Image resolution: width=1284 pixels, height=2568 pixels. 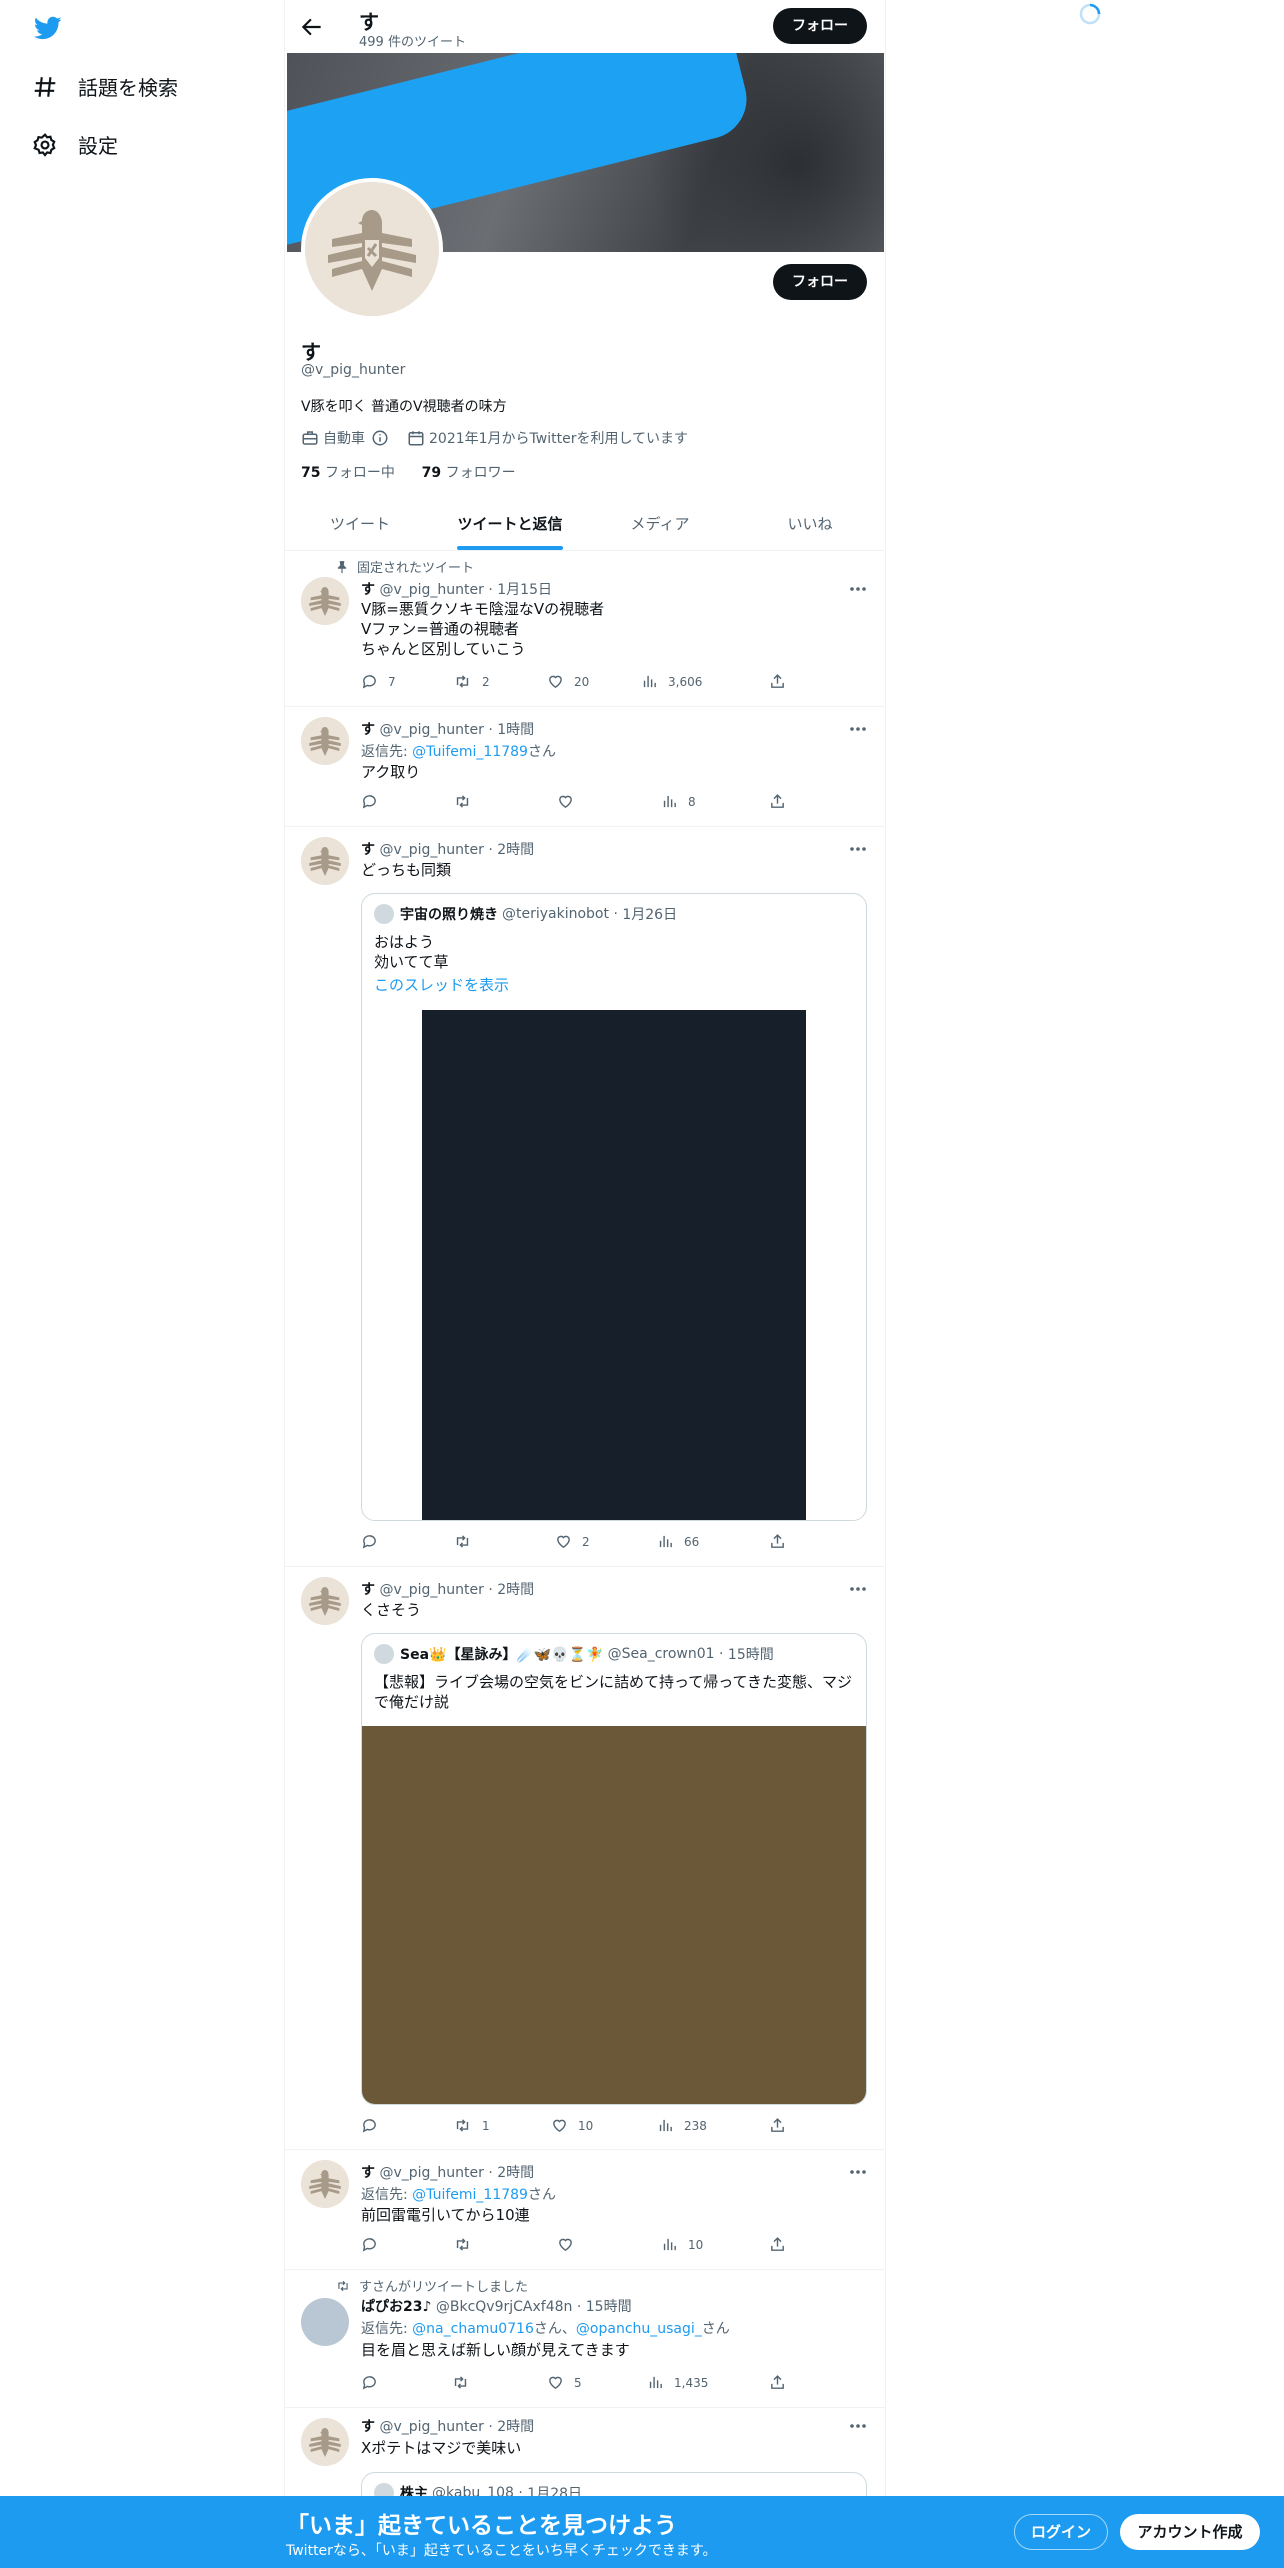 What do you see at coordinates (820, 282) in the screenshot?
I see `profile-follow-button: フォロー` at bounding box center [820, 282].